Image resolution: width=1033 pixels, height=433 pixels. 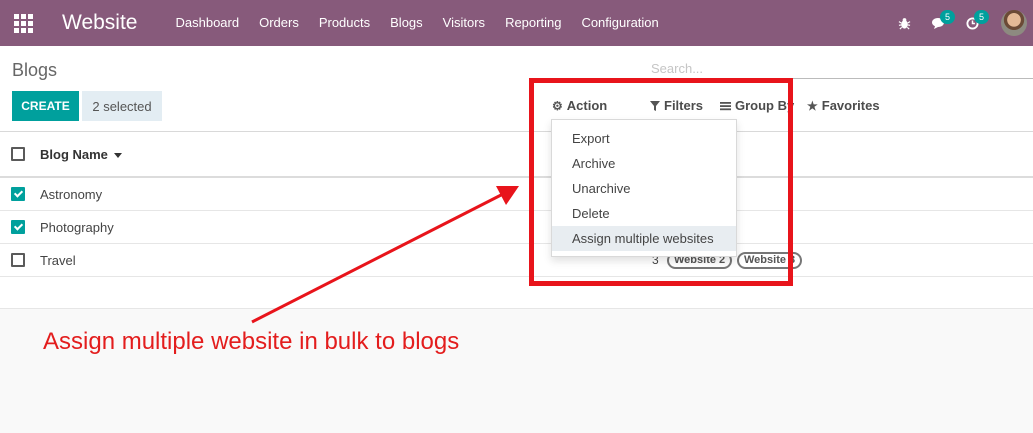 What do you see at coordinates (251, 341) in the screenshot?
I see `annotation-caption: Assign multiple website in bulk to blogs` at bounding box center [251, 341].